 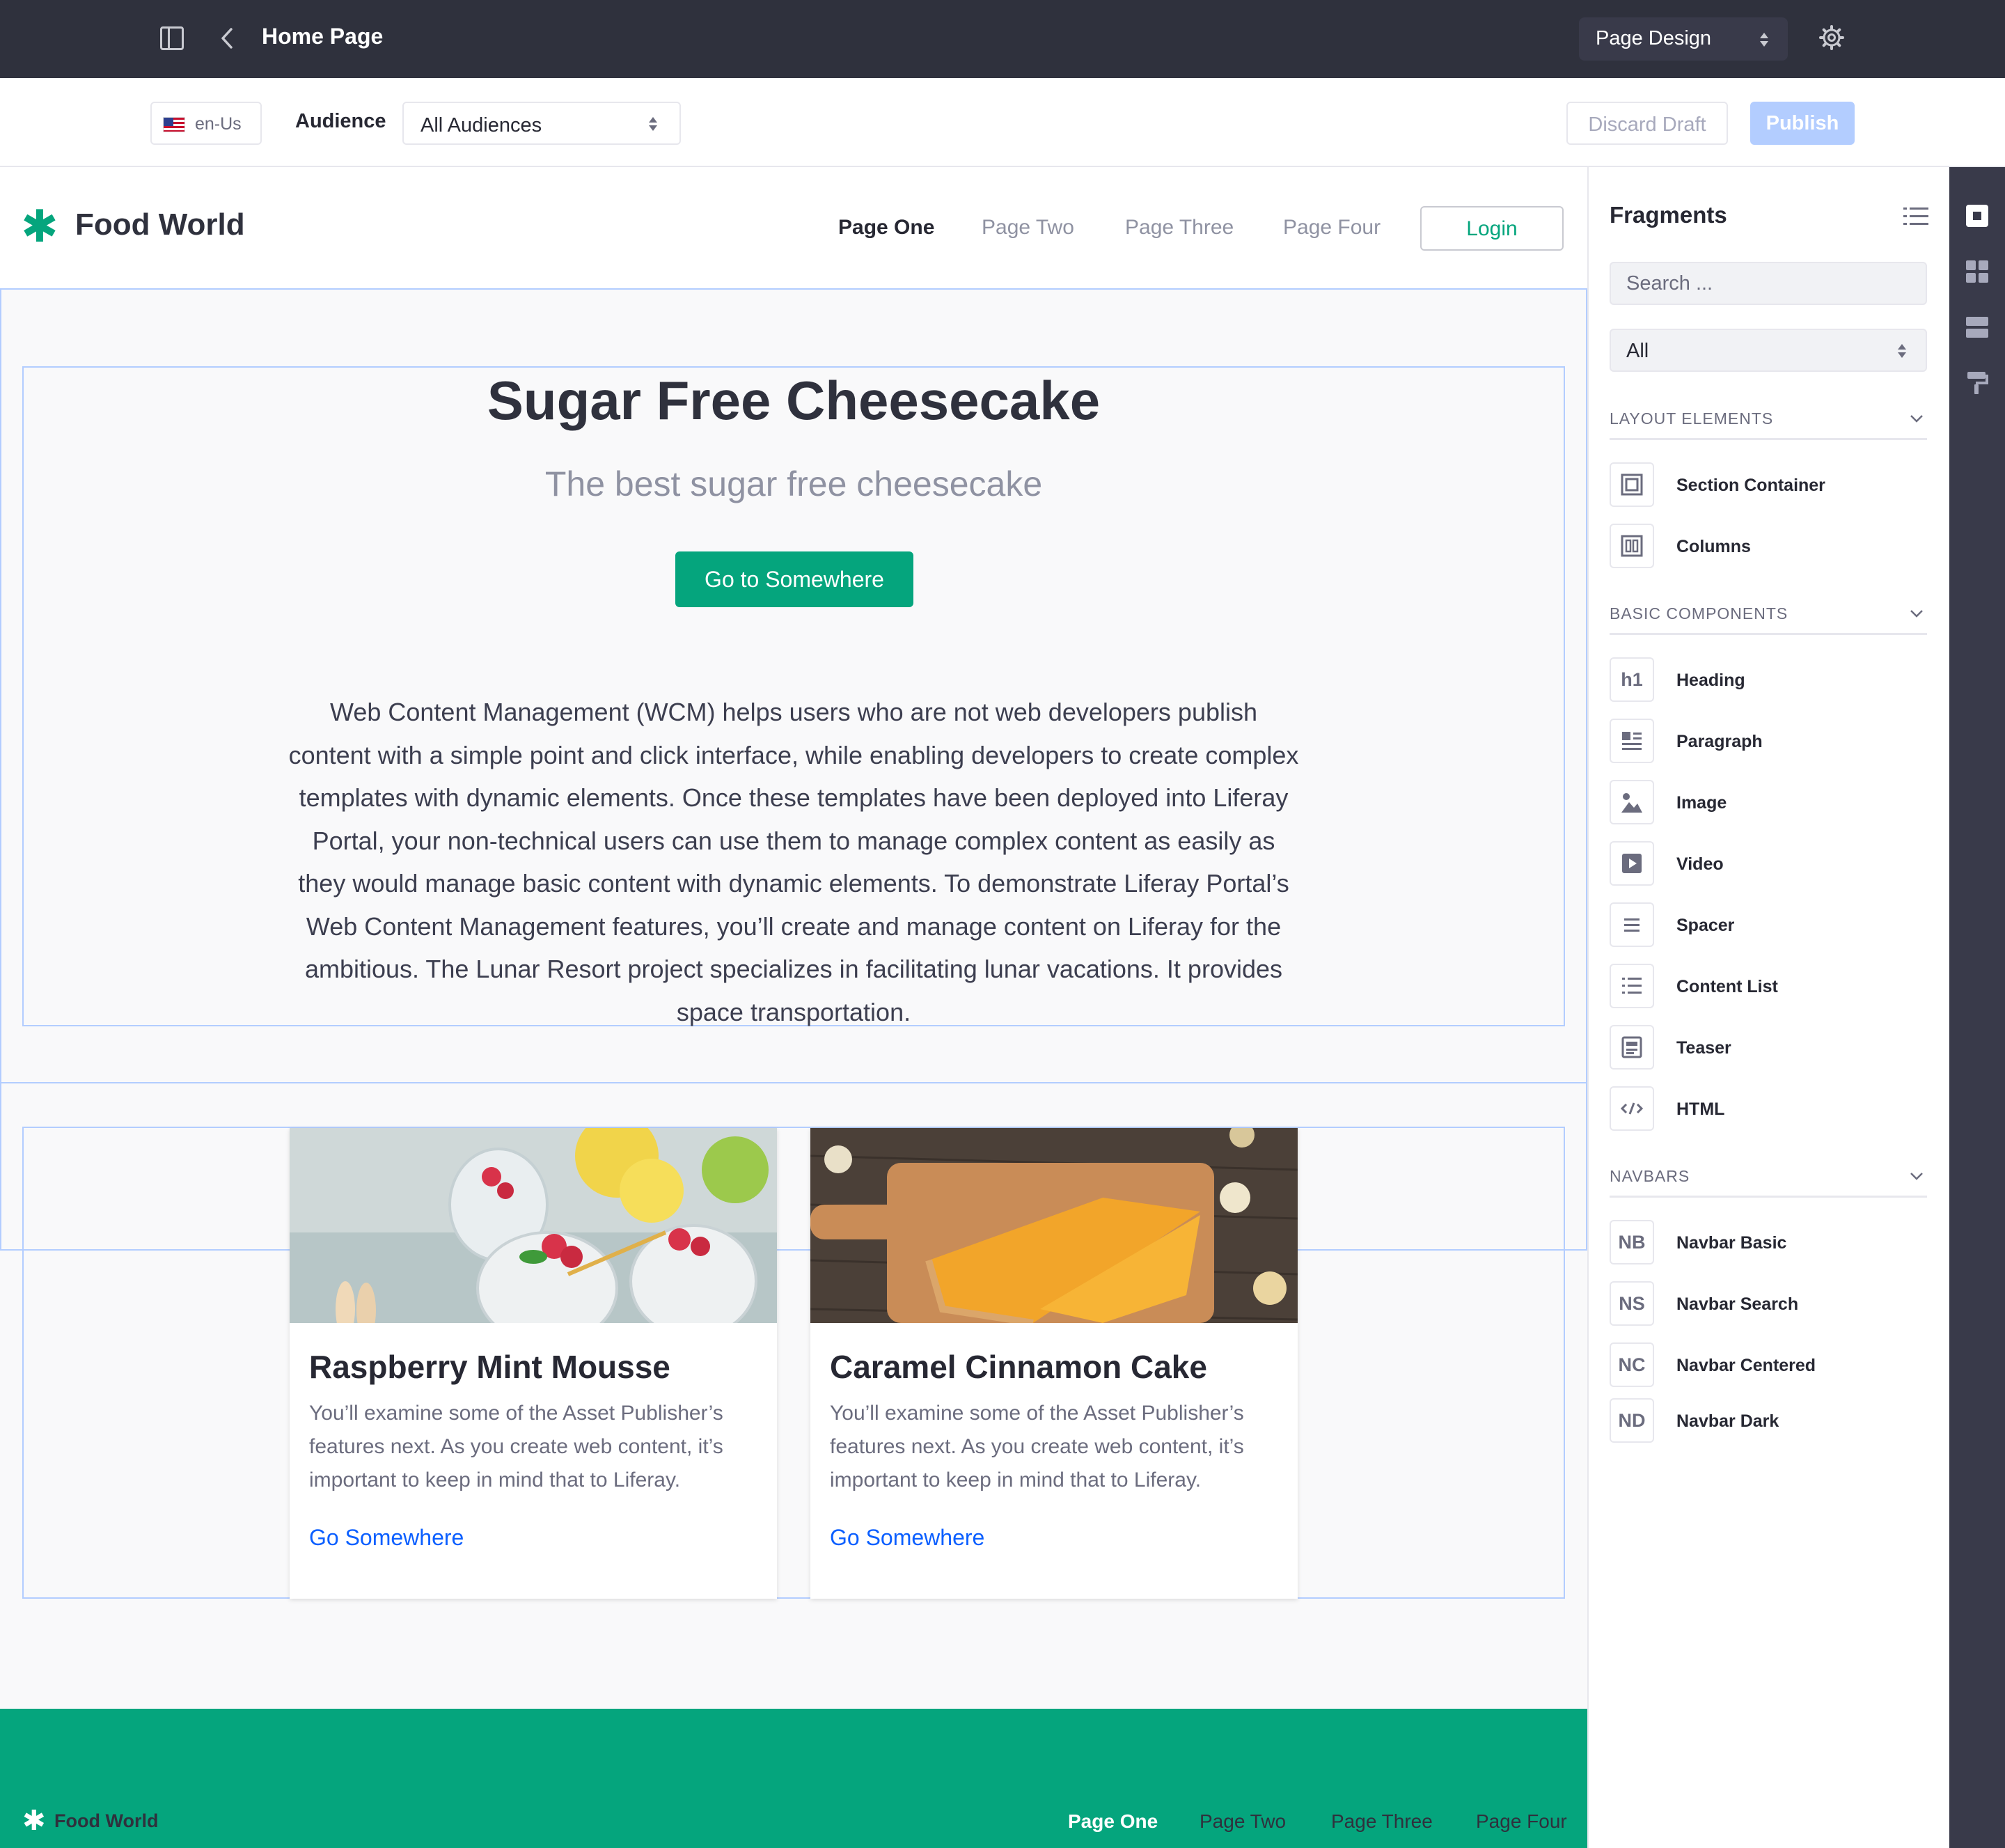 What do you see at coordinates (1768, 742) in the screenshot?
I see `fragment-paragraph: Paragraph` at bounding box center [1768, 742].